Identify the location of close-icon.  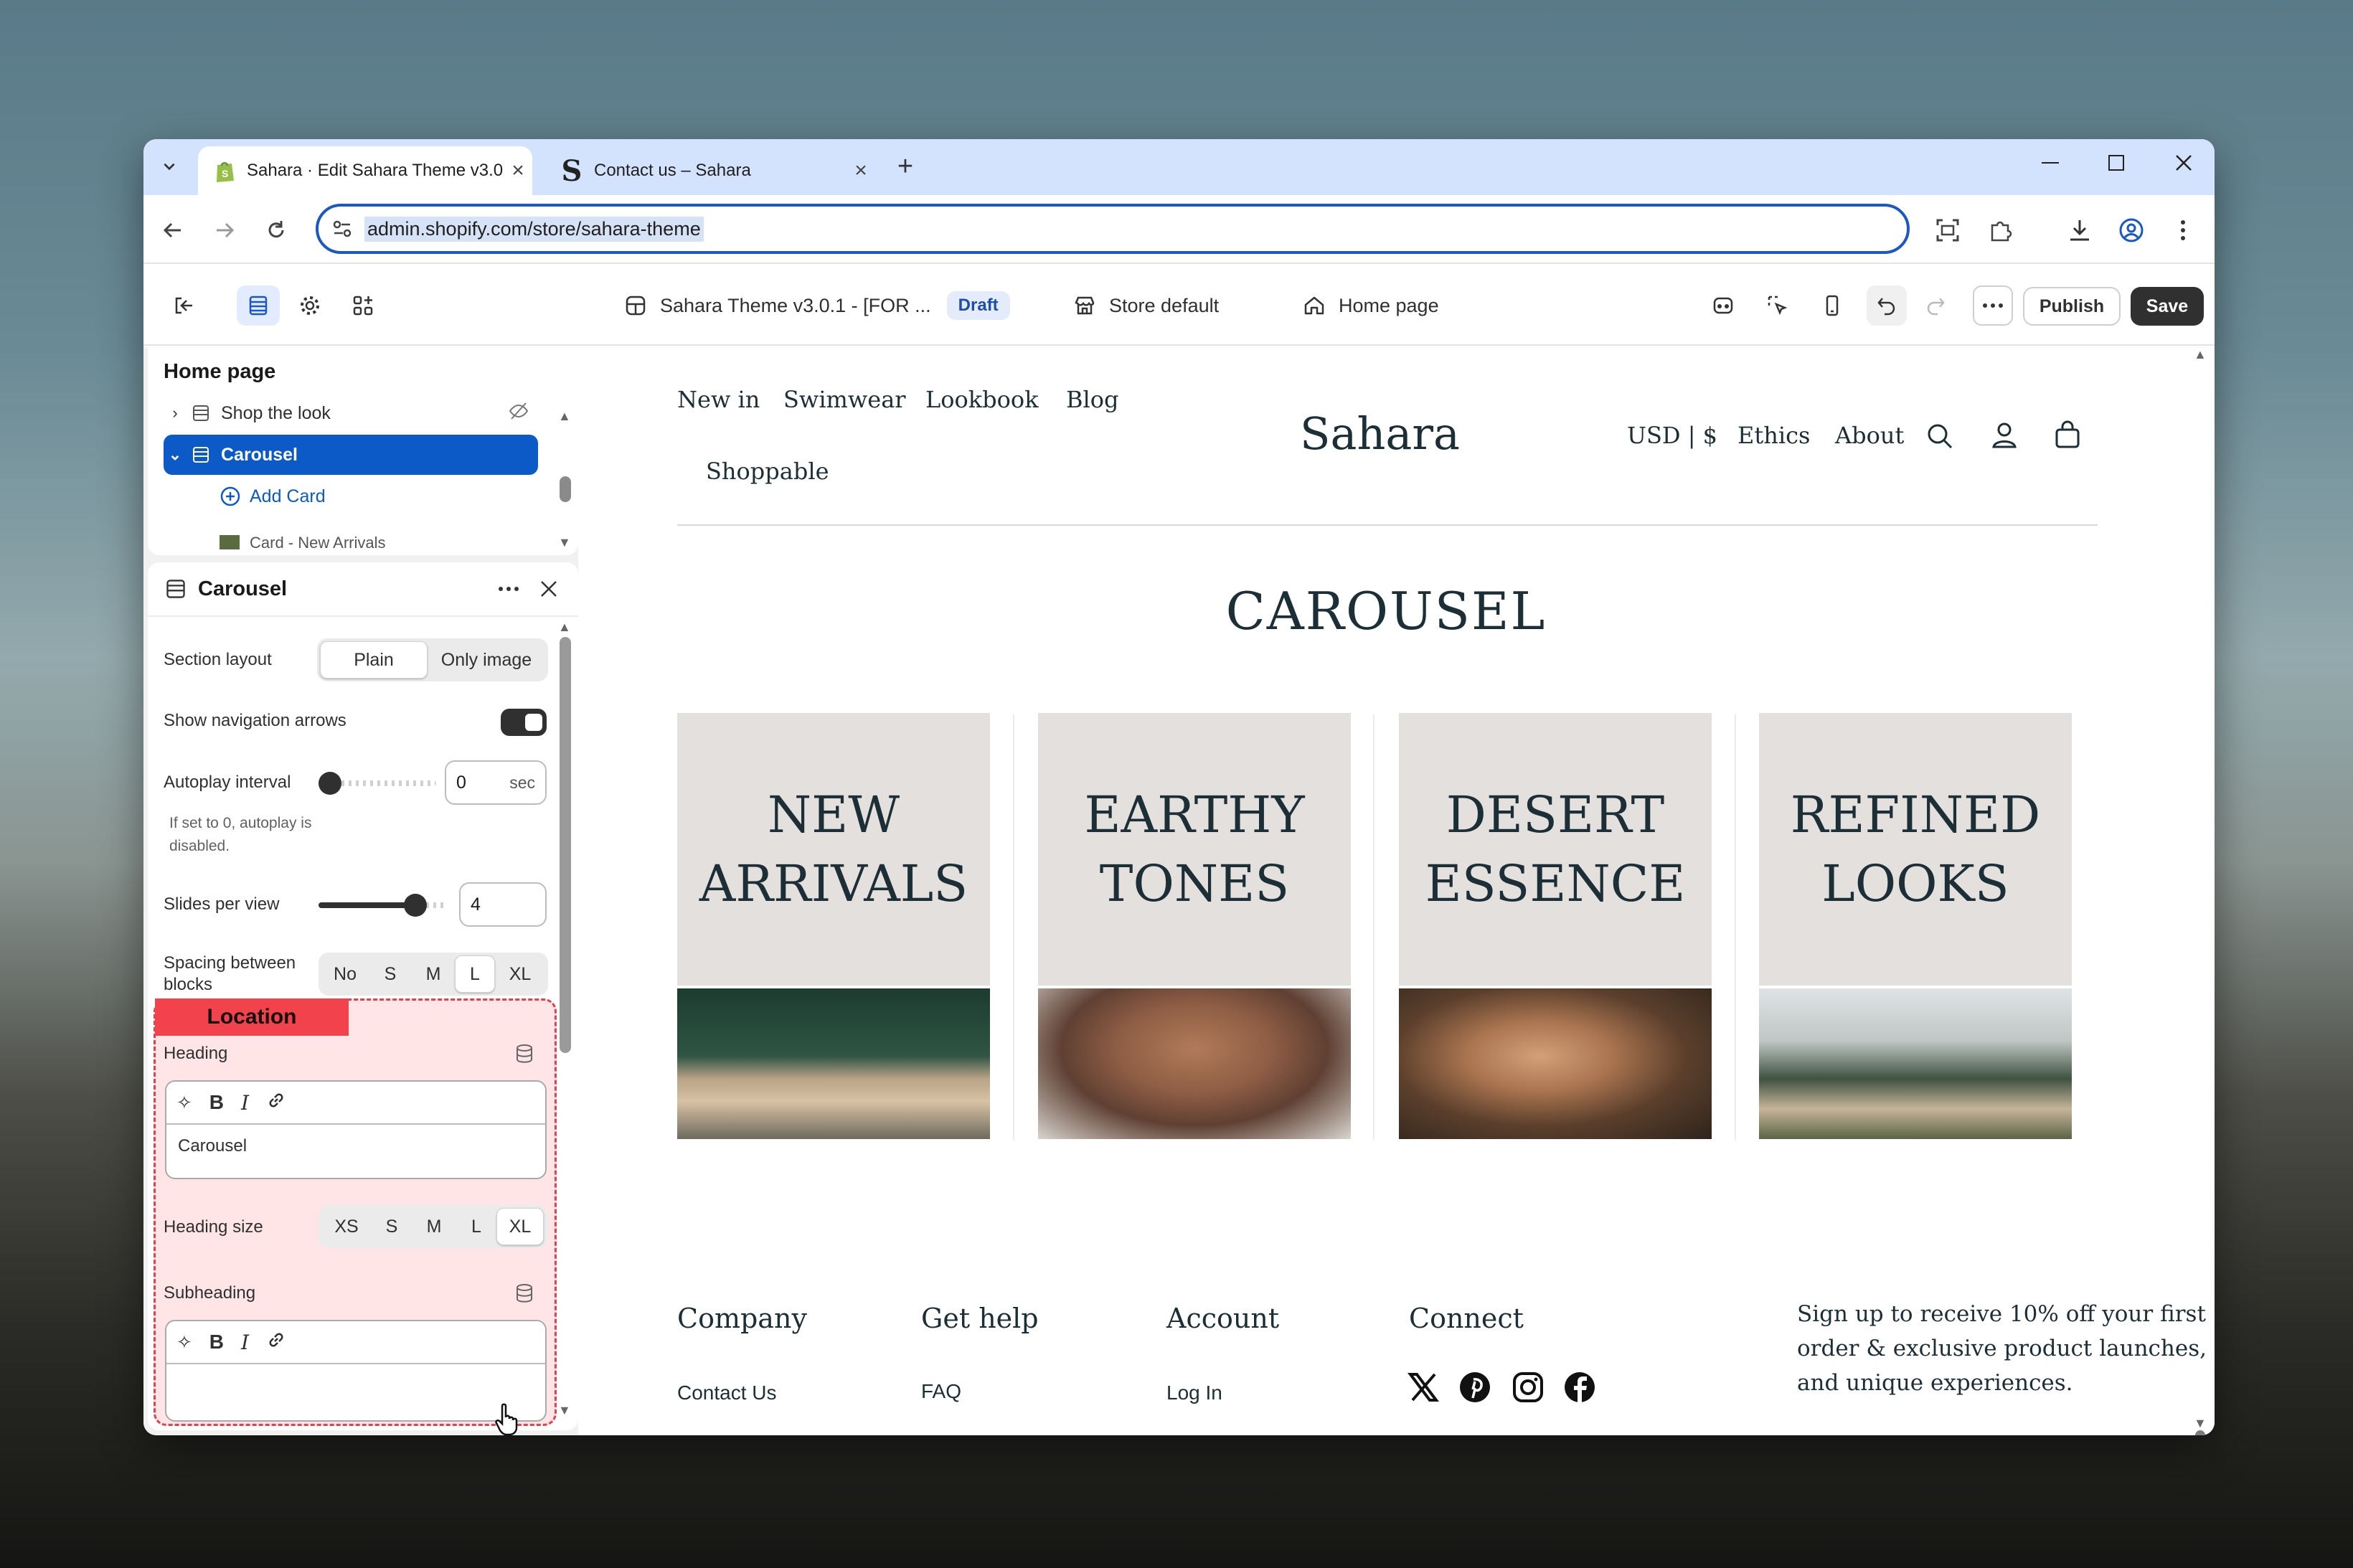
(548, 589).